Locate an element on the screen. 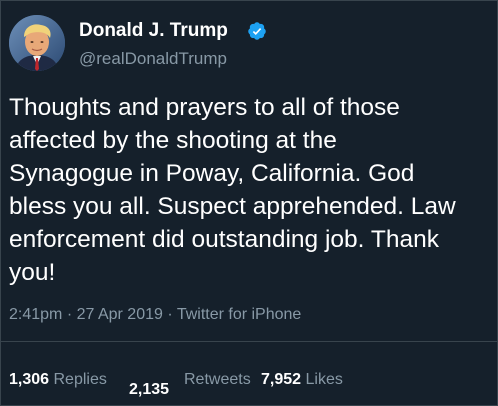 Image resolution: width=498 pixels, height=406 pixels. retweets-label: Retweets is located at coordinates (217, 380).